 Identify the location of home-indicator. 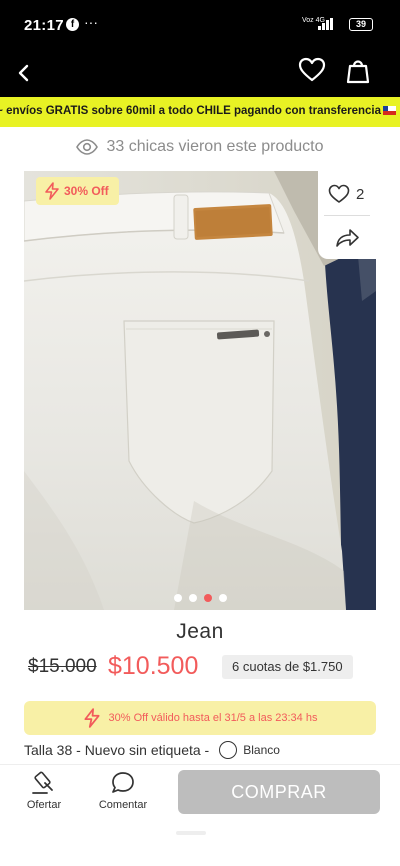
(191, 833).